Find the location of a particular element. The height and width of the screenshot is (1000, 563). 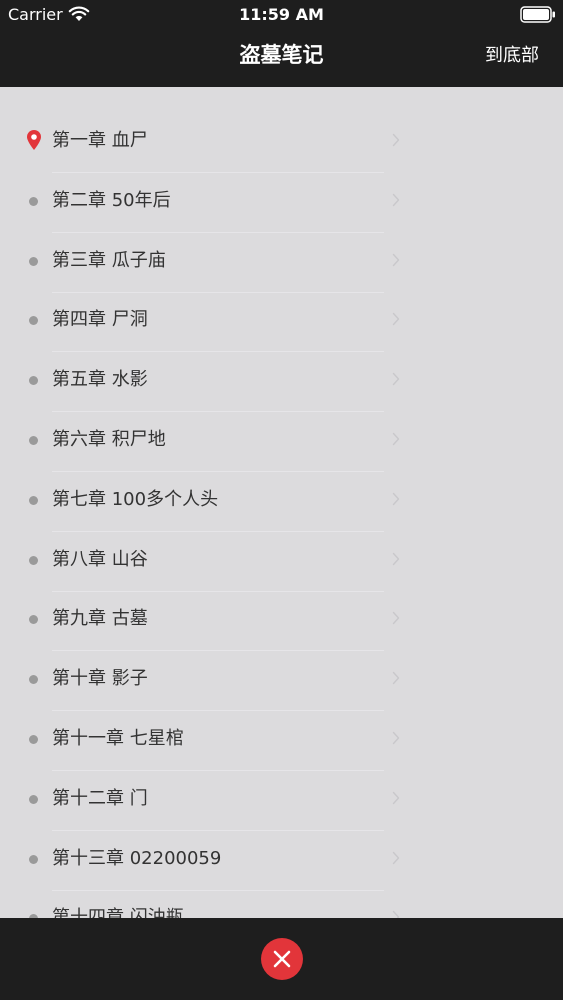

chapter-label: 第七章 100多个人头 is located at coordinates (135, 499).